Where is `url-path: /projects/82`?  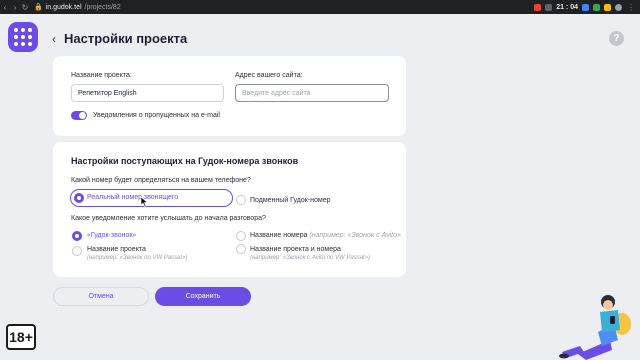
url-path: /projects/82 is located at coordinates (102, 7).